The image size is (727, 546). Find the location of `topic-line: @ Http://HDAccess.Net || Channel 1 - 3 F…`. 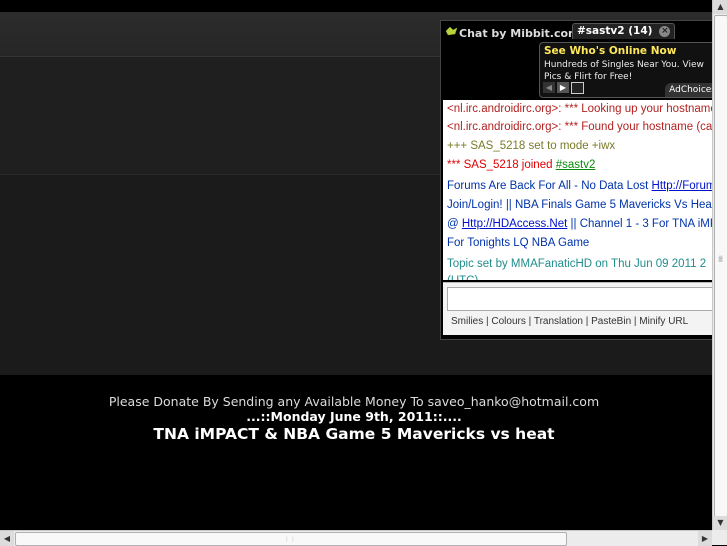

topic-line: @ Http://HDAccess.Net || Channel 1 - 3 F… is located at coordinates (580, 224).